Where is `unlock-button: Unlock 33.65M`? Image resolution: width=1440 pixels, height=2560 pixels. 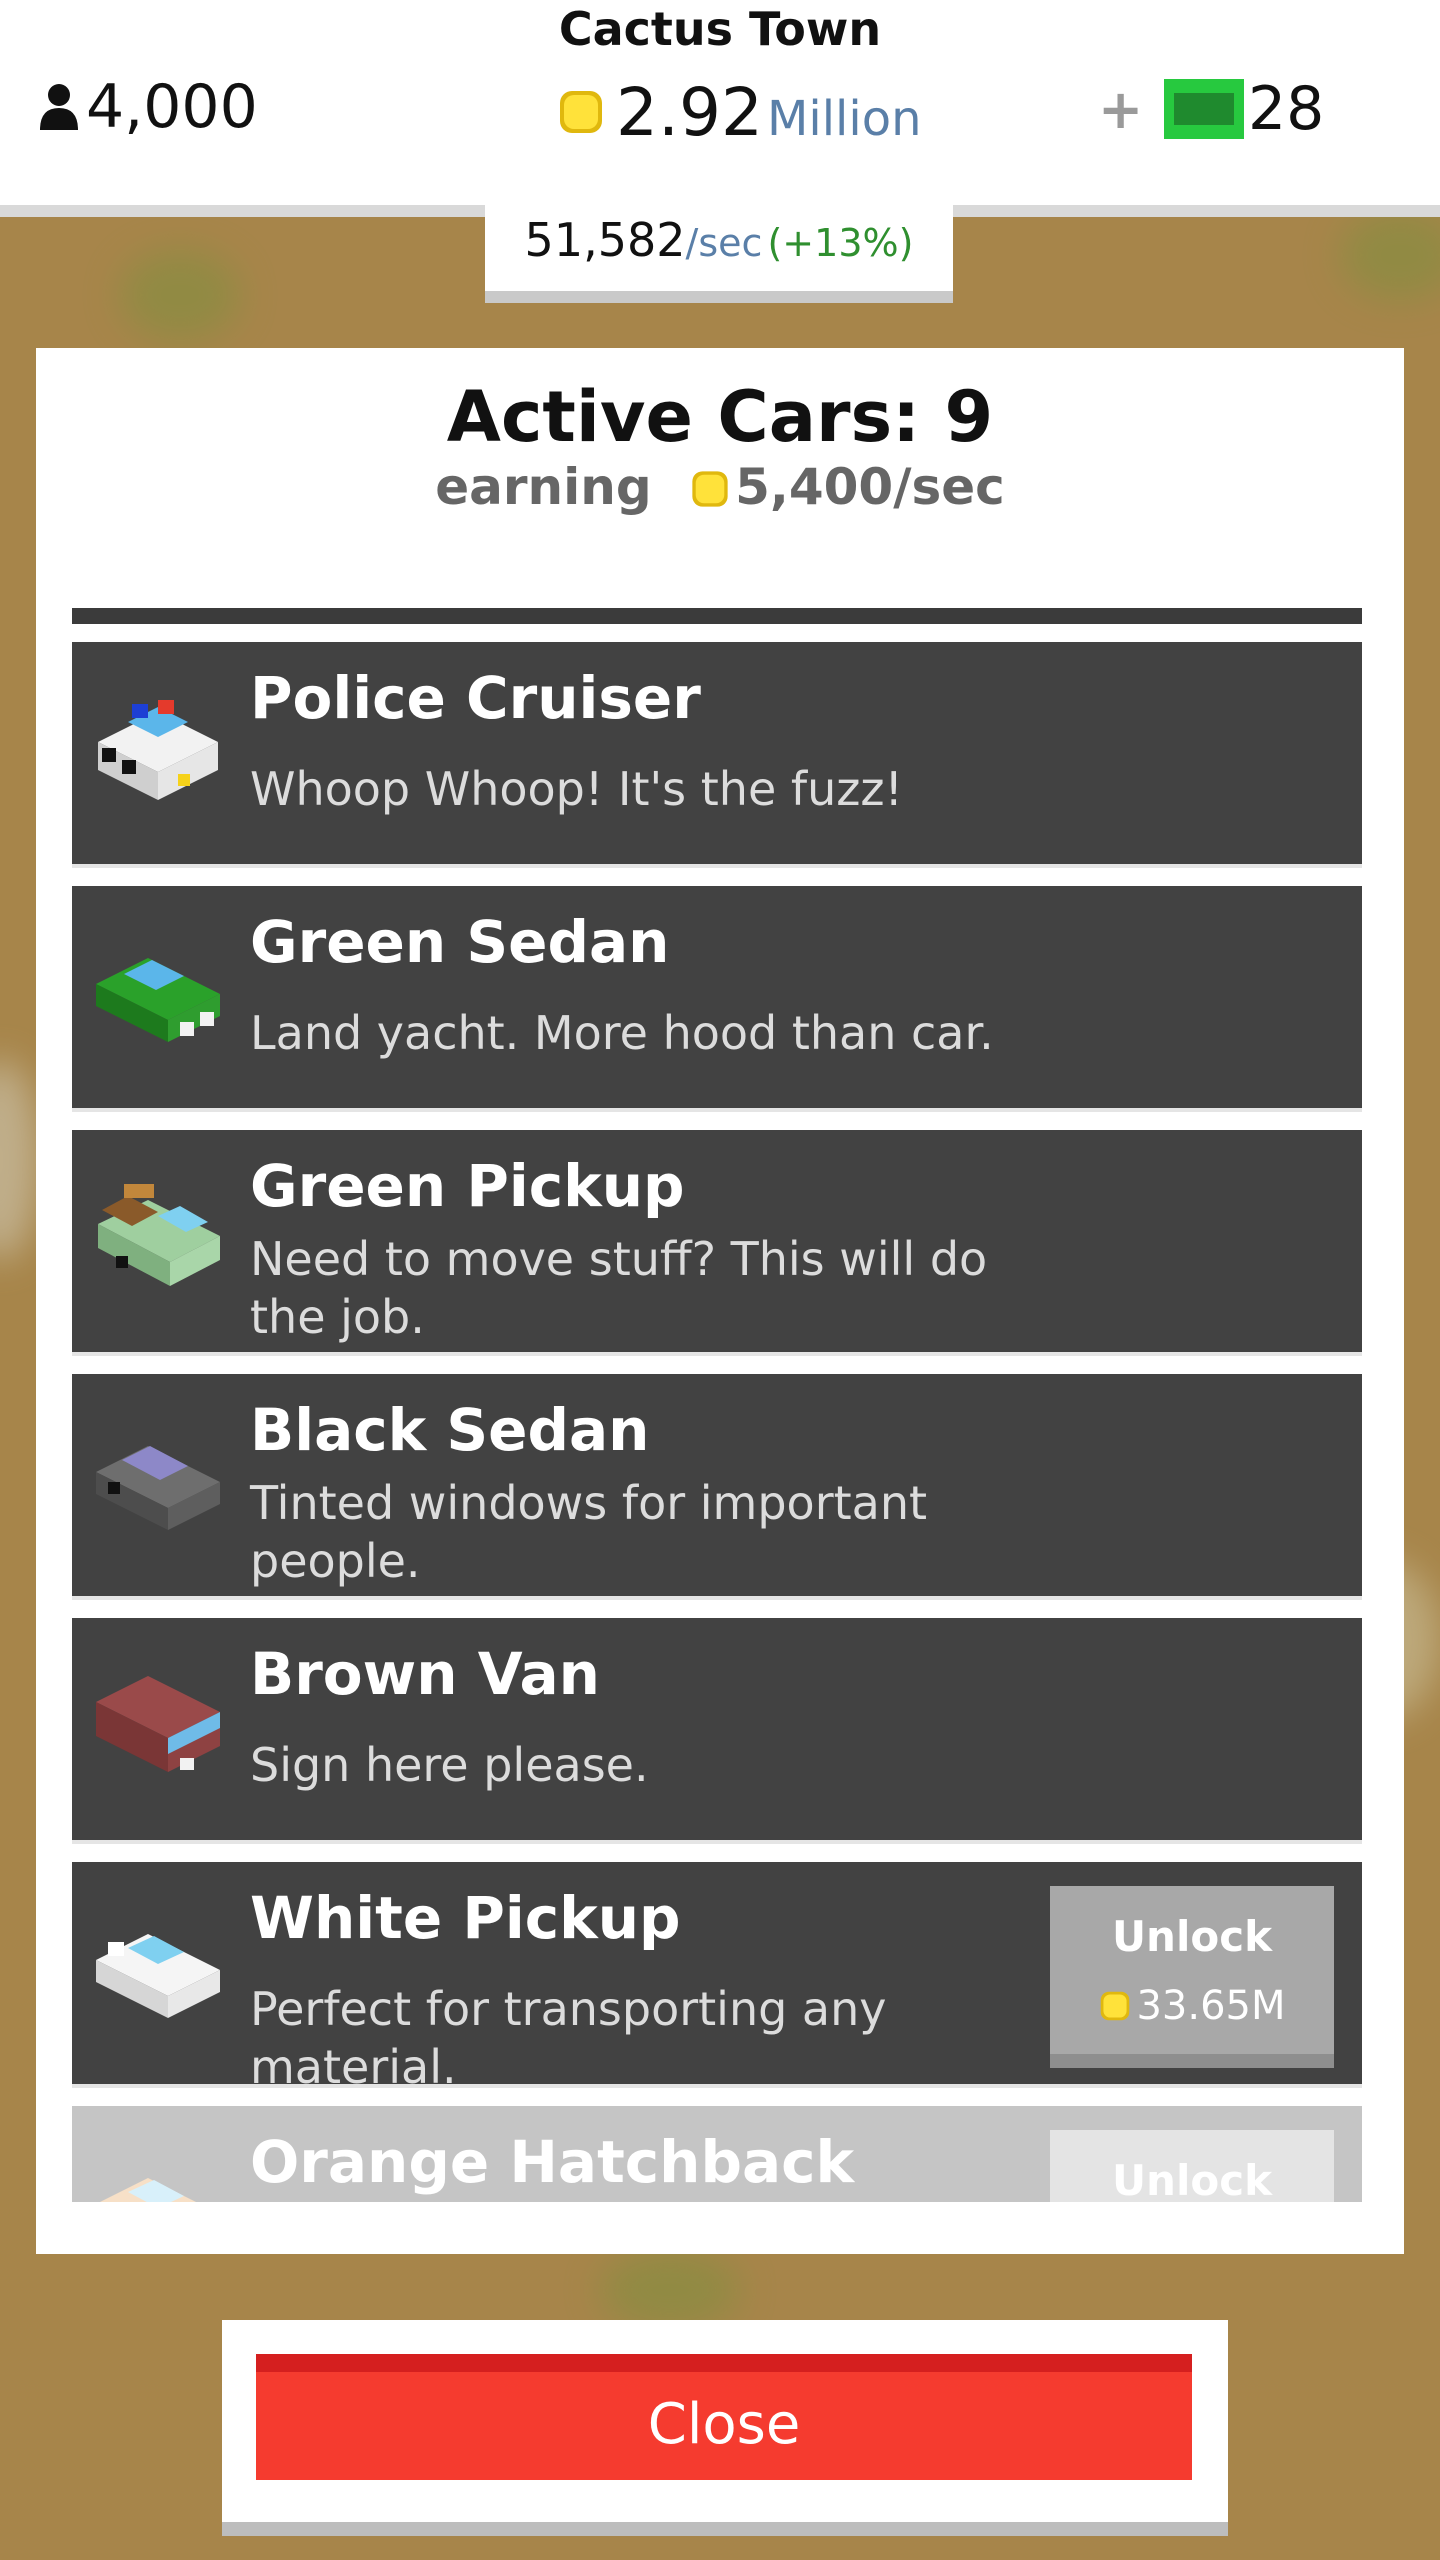
unlock-button: Unlock 33.65M is located at coordinates (1192, 1977).